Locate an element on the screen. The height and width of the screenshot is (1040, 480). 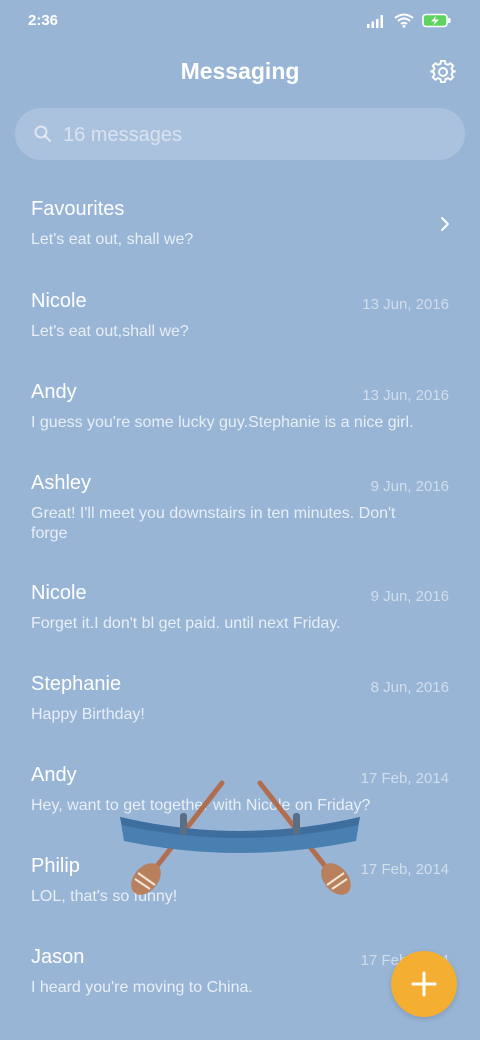
thread-name: Ashley is located at coordinates (61, 483).